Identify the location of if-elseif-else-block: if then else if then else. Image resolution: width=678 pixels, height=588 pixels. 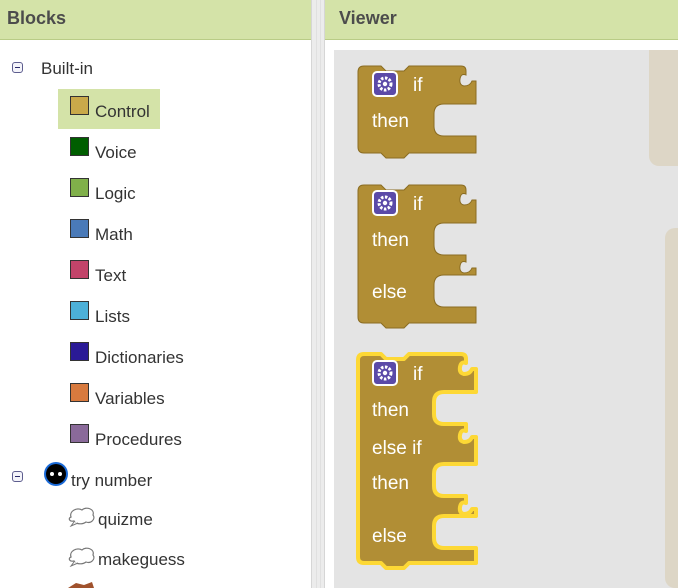
(417, 461).